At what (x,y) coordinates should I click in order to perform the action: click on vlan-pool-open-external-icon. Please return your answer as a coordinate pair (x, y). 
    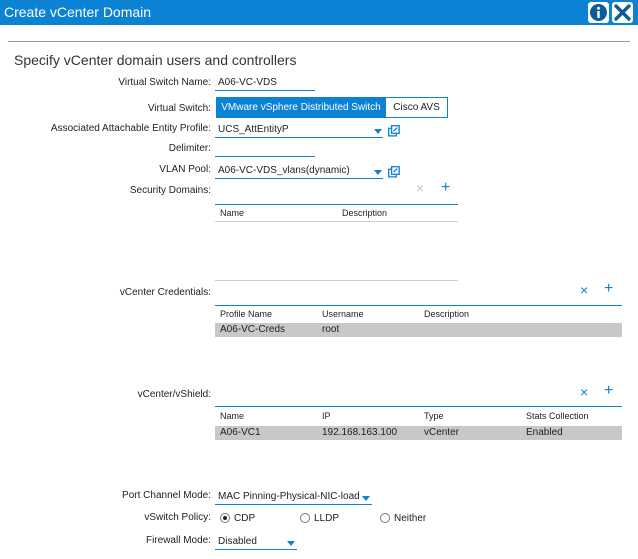
    Looking at the image, I should click on (394, 171).